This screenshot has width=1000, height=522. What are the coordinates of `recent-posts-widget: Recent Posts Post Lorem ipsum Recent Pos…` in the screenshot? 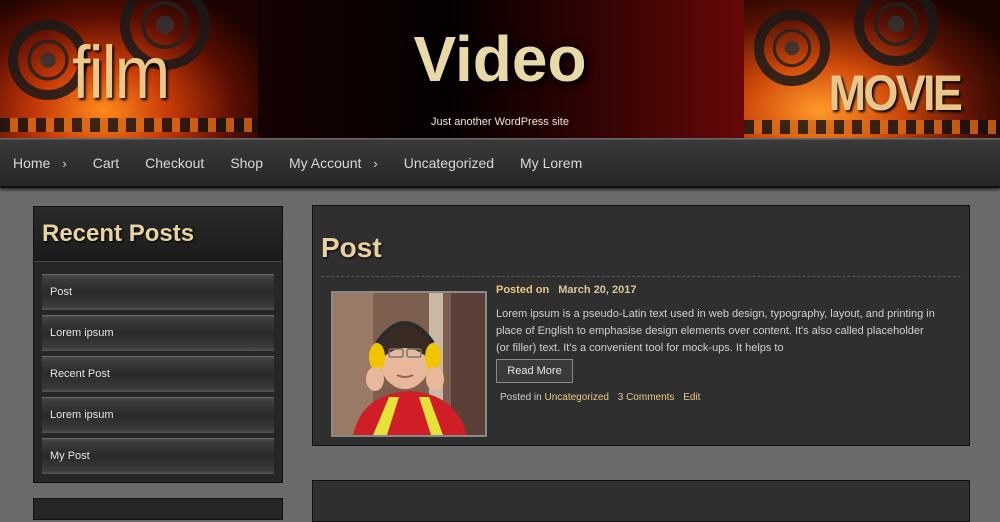 It's located at (158, 344).